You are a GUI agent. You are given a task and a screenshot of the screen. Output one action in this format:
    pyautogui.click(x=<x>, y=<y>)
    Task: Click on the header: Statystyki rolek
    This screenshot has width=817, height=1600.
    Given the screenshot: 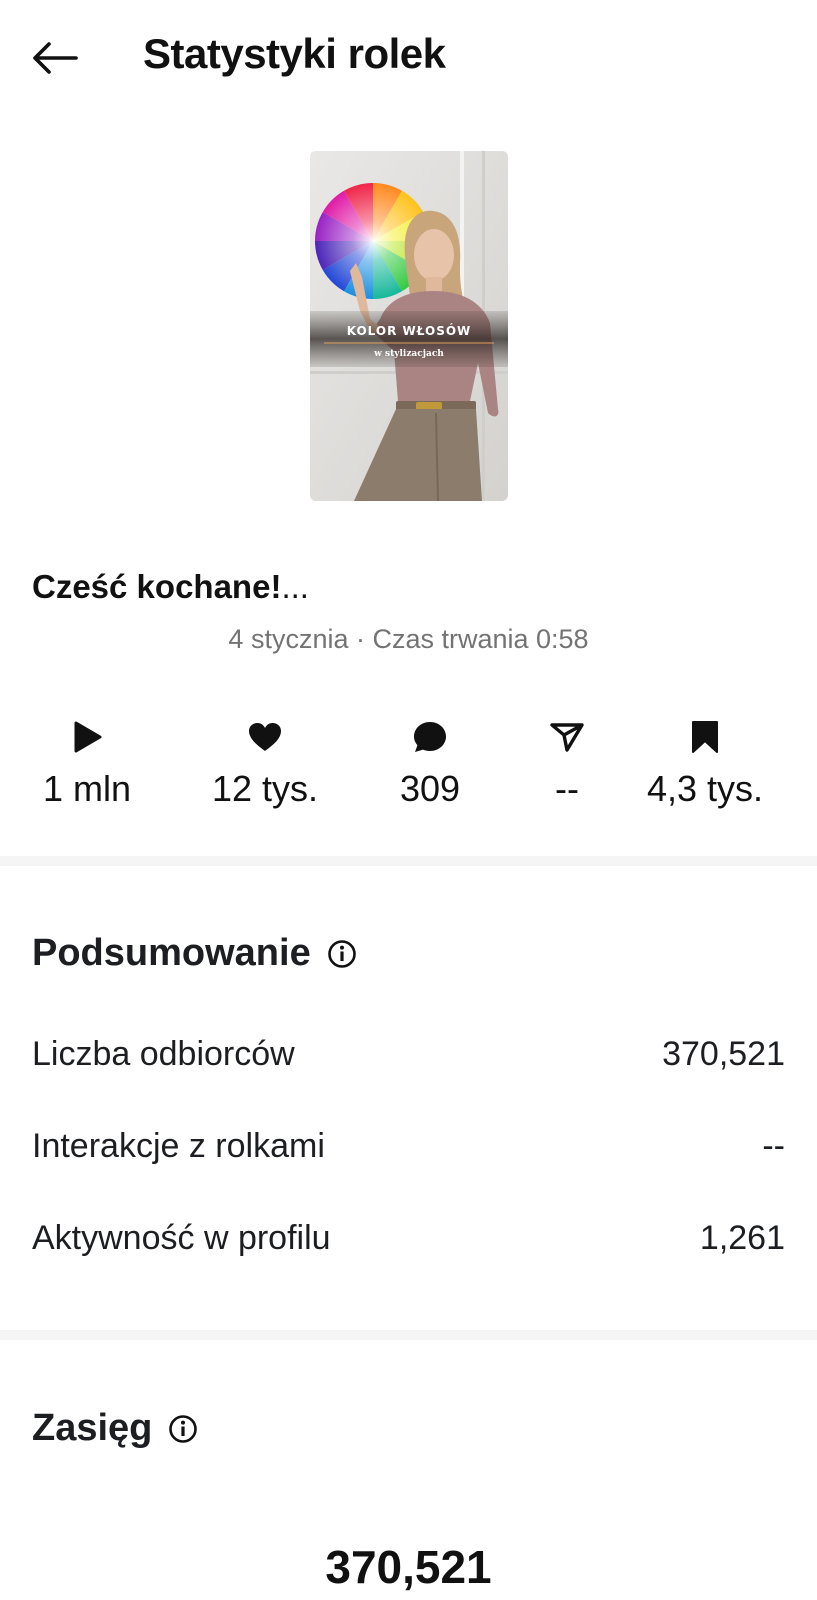 What is the action you would take?
    pyautogui.click(x=408, y=57)
    